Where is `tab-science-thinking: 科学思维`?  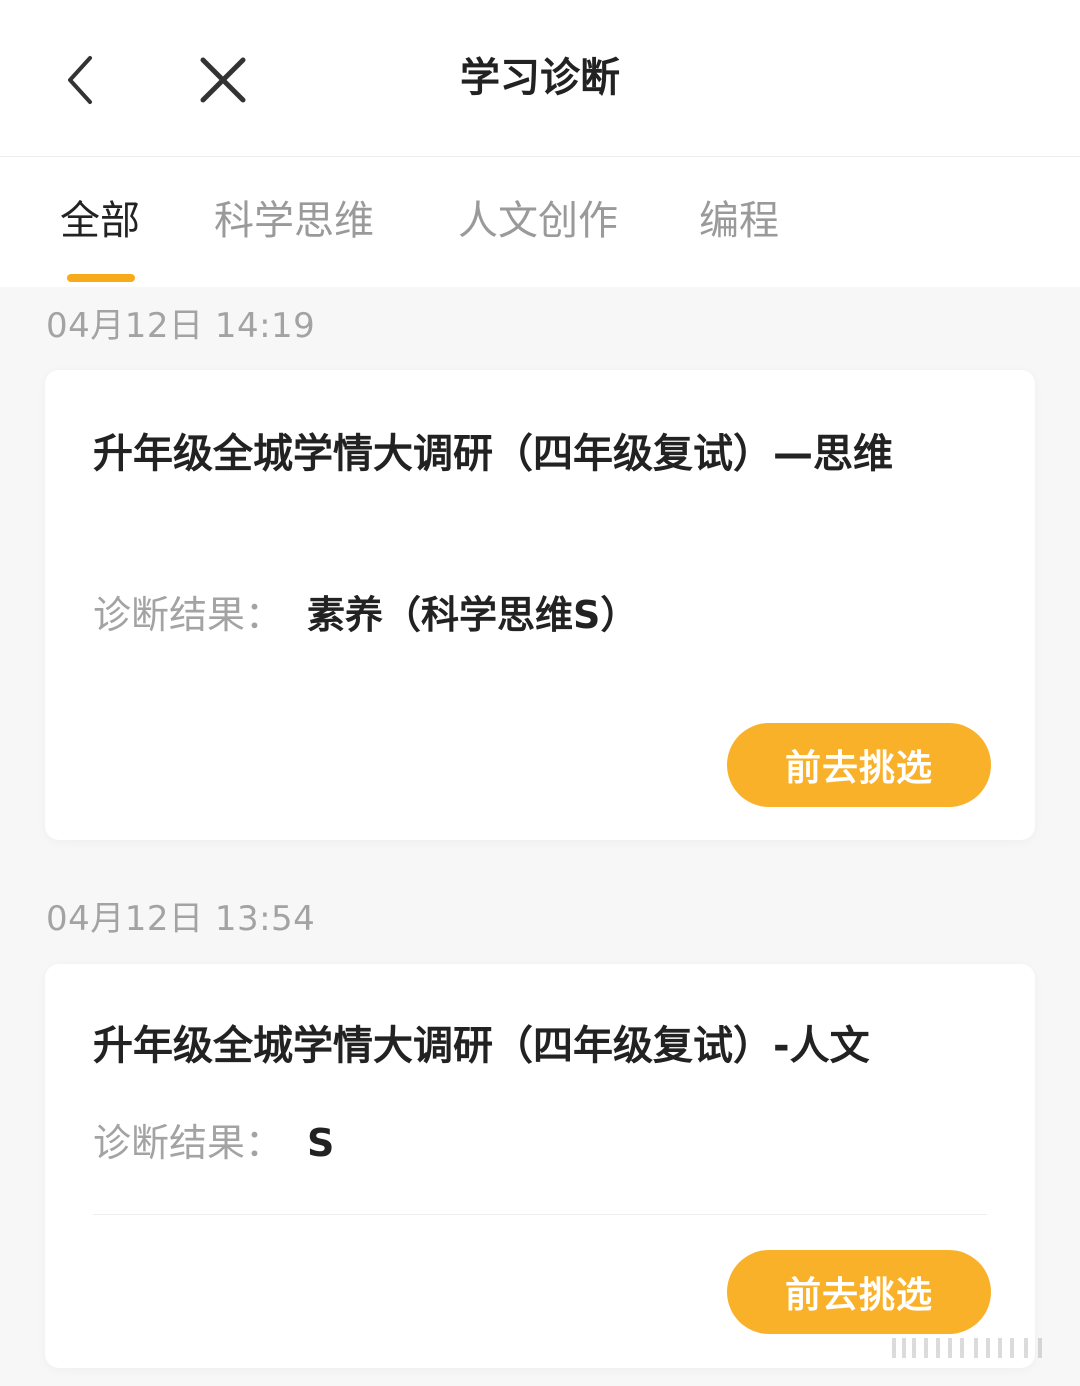
tab-science-thinking: 科学思维 is located at coordinates (294, 221).